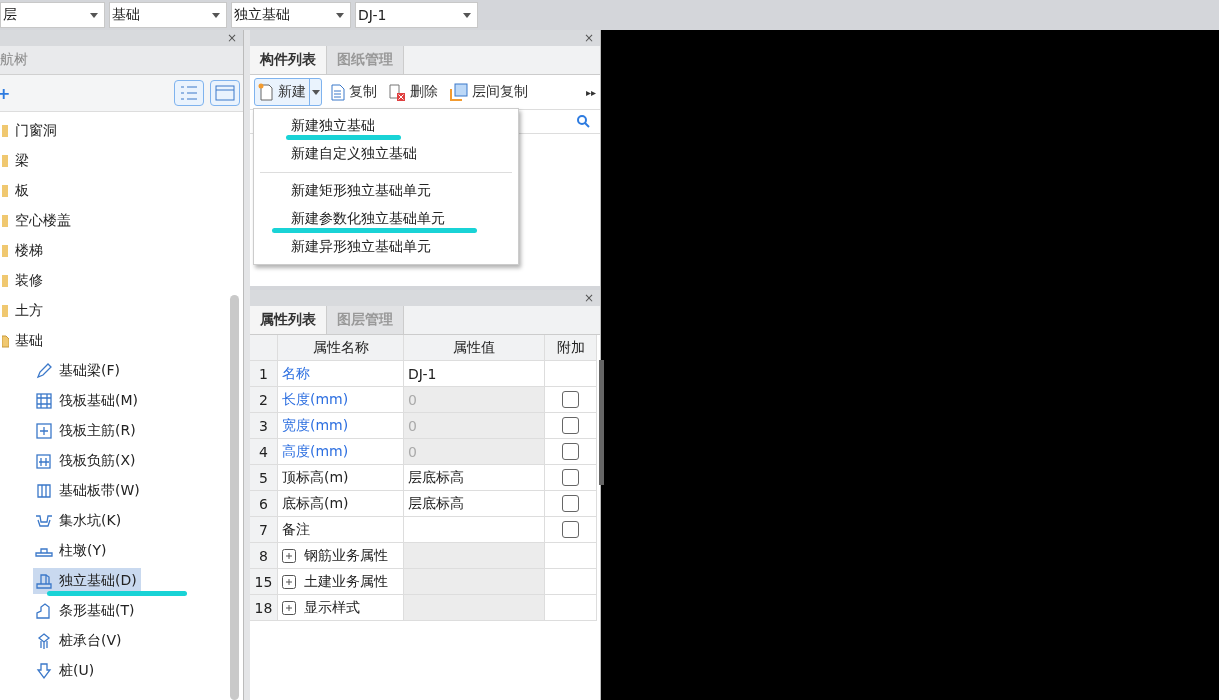 The height and width of the screenshot is (700, 1219). Describe the element at coordinates (264, 608) in the screenshot. I see `row-number: 18` at that location.